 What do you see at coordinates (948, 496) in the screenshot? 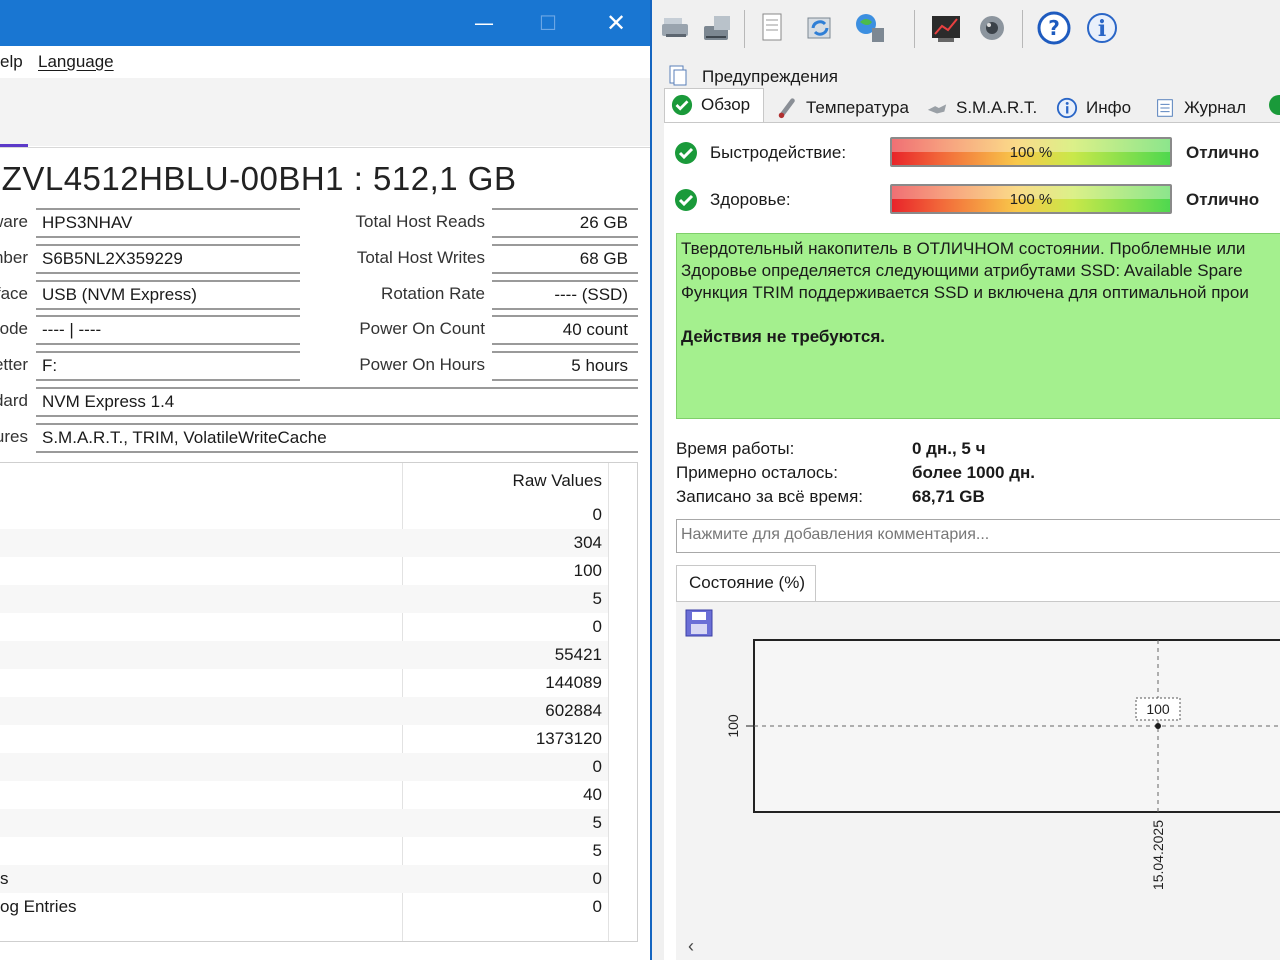
I see `written-value: 68,71 GB` at bounding box center [948, 496].